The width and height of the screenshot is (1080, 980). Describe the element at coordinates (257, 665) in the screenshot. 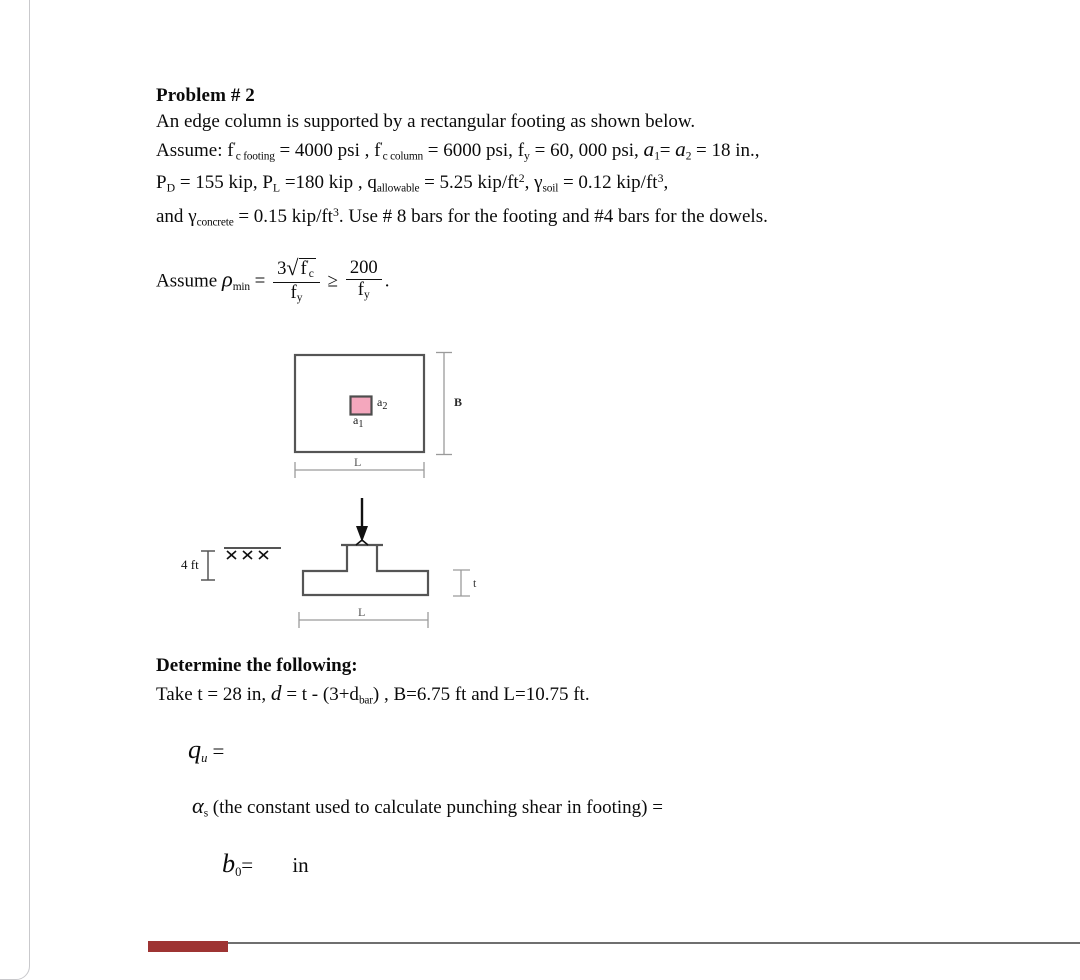

I see `determine-heading: Determine the following:` at that location.